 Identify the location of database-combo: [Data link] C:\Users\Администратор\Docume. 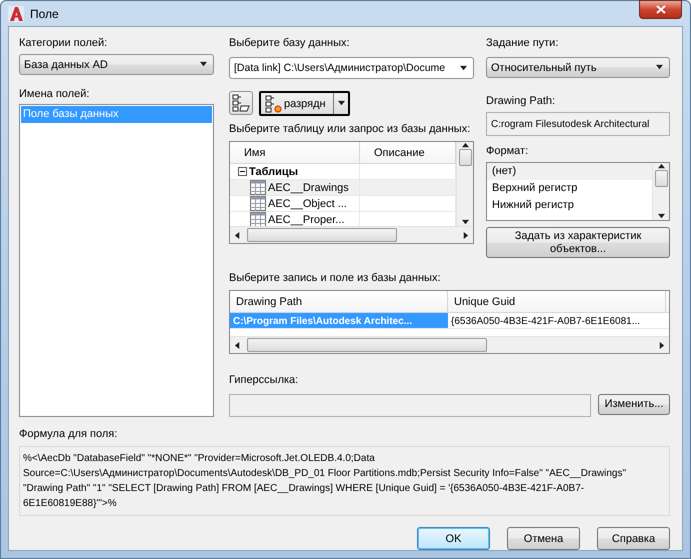
(351, 68).